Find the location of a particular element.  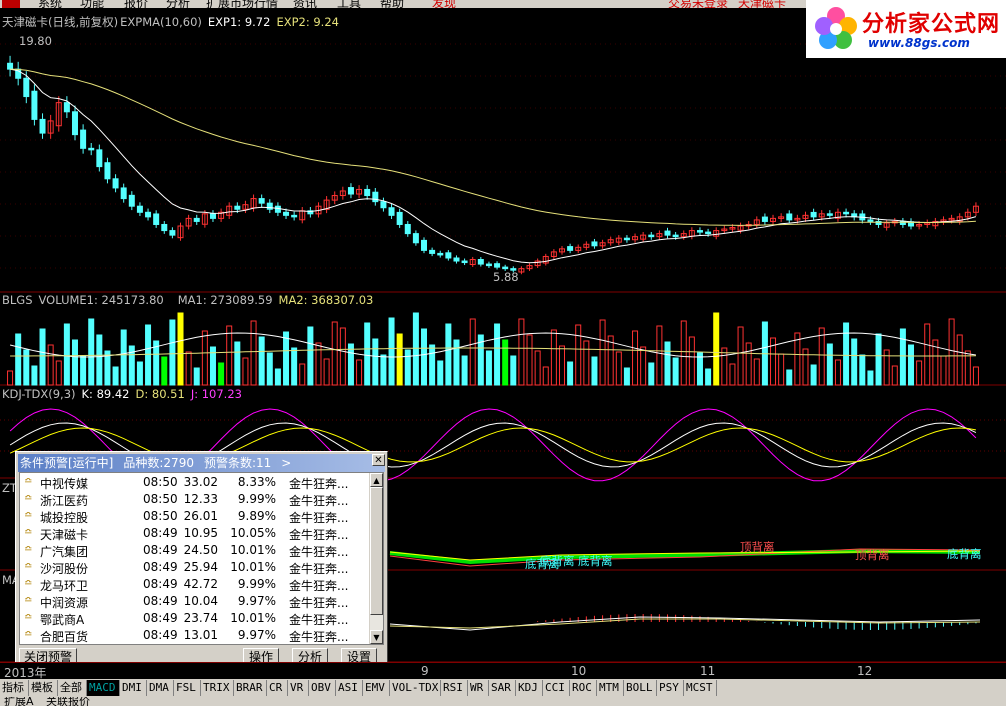

menu-item-9: 交易未登录 is located at coordinates (698, 4).